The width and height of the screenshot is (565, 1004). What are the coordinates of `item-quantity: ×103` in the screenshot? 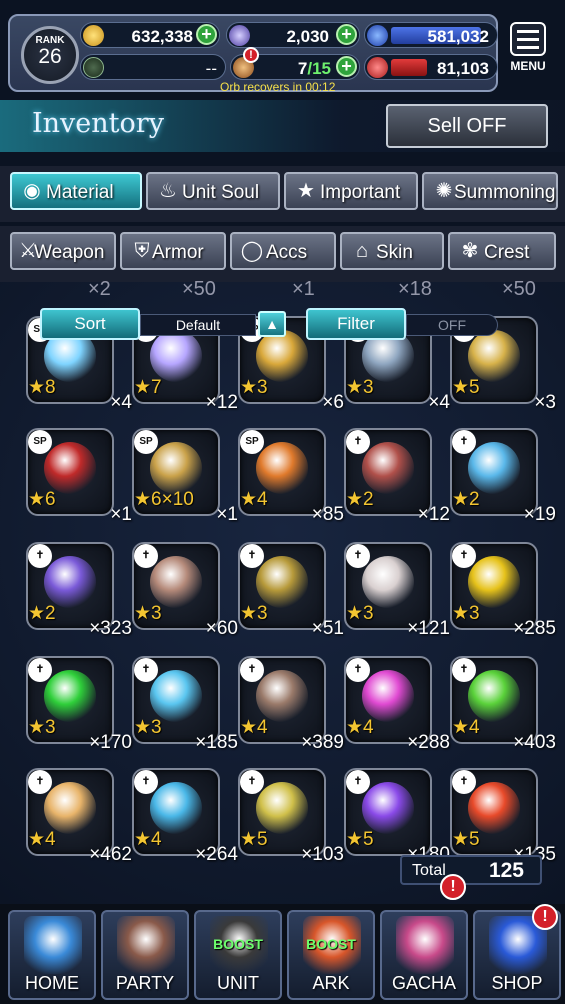 It's located at (322, 854).